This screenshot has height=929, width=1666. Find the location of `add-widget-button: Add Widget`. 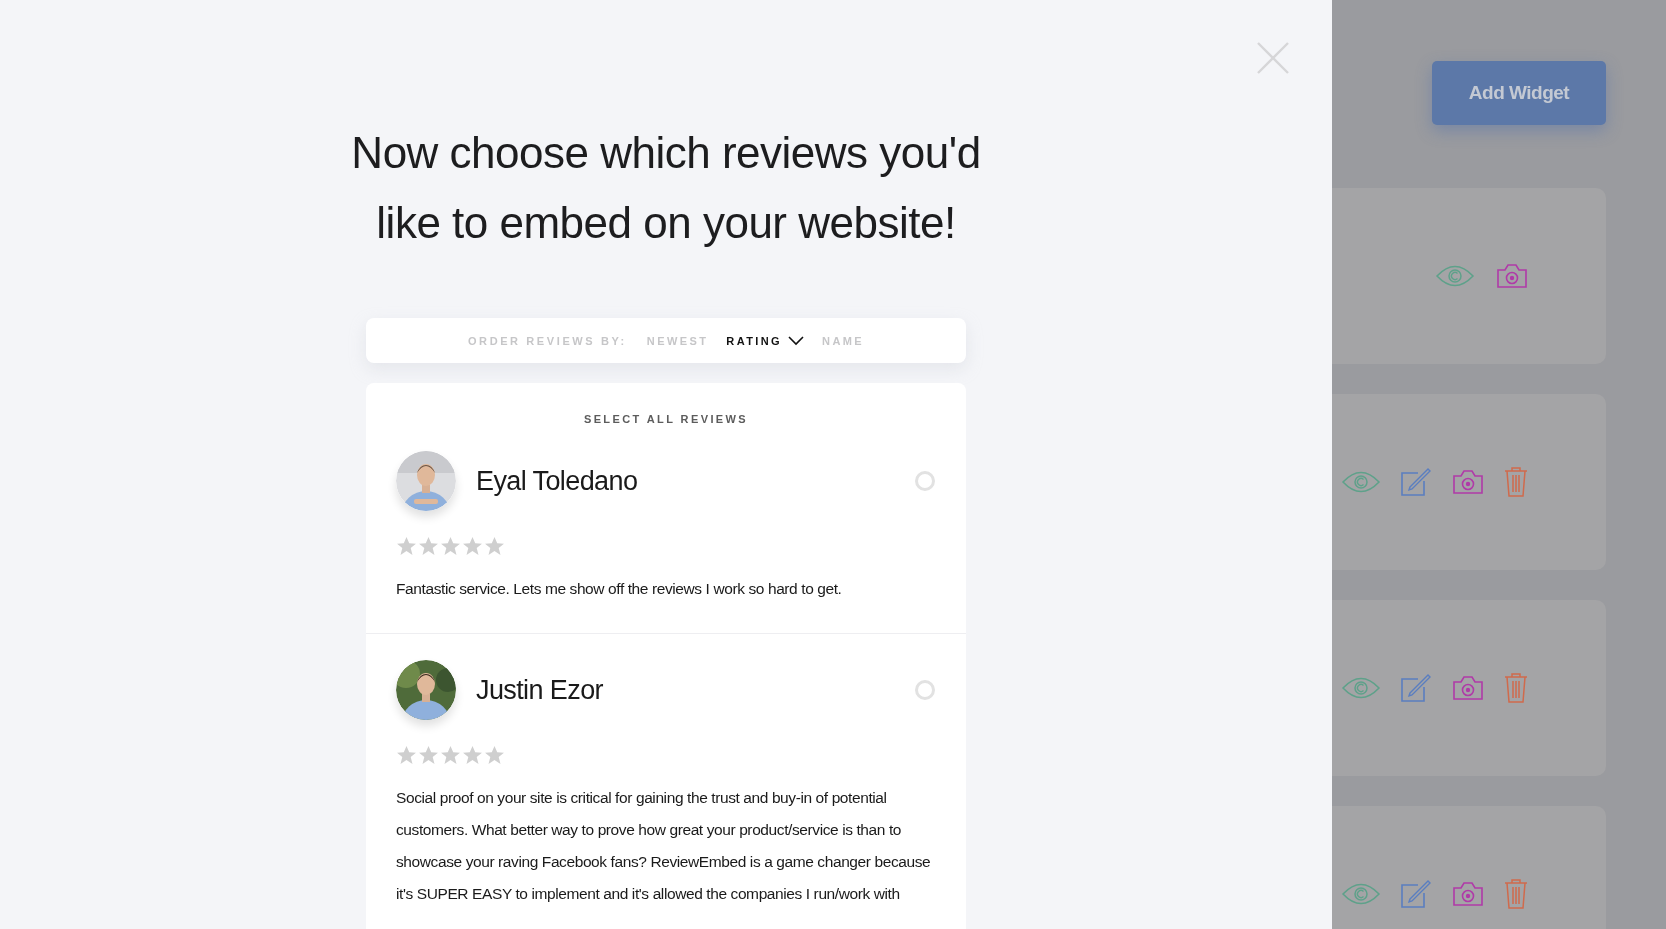

add-widget-button: Add Widget is located at coordinates (1519, 93).